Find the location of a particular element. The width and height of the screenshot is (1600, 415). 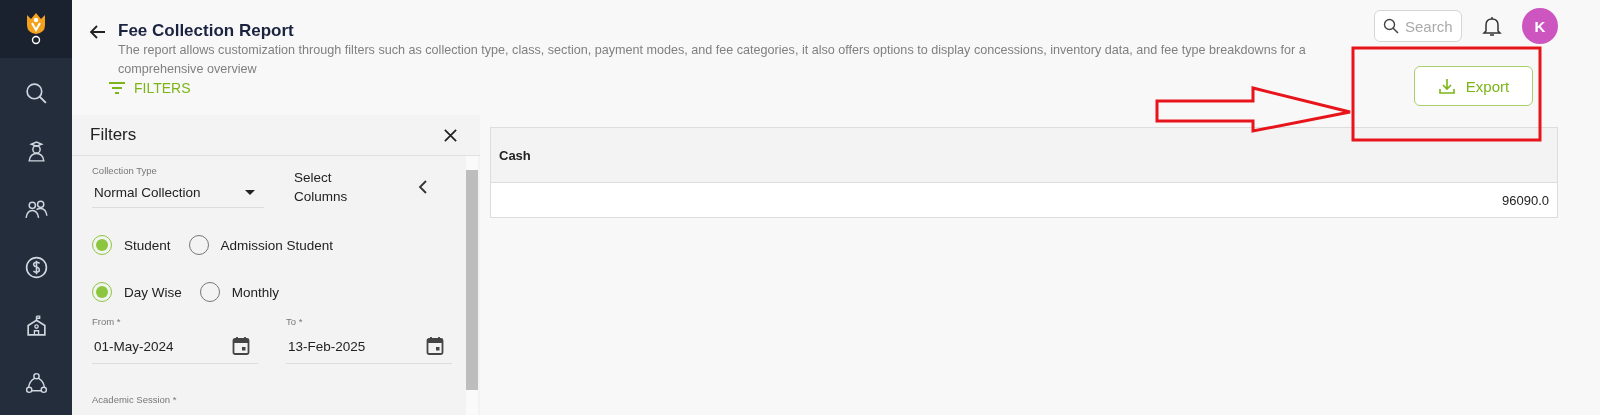

table-cell: 96090.0 is located at coordinates (1024, 200).